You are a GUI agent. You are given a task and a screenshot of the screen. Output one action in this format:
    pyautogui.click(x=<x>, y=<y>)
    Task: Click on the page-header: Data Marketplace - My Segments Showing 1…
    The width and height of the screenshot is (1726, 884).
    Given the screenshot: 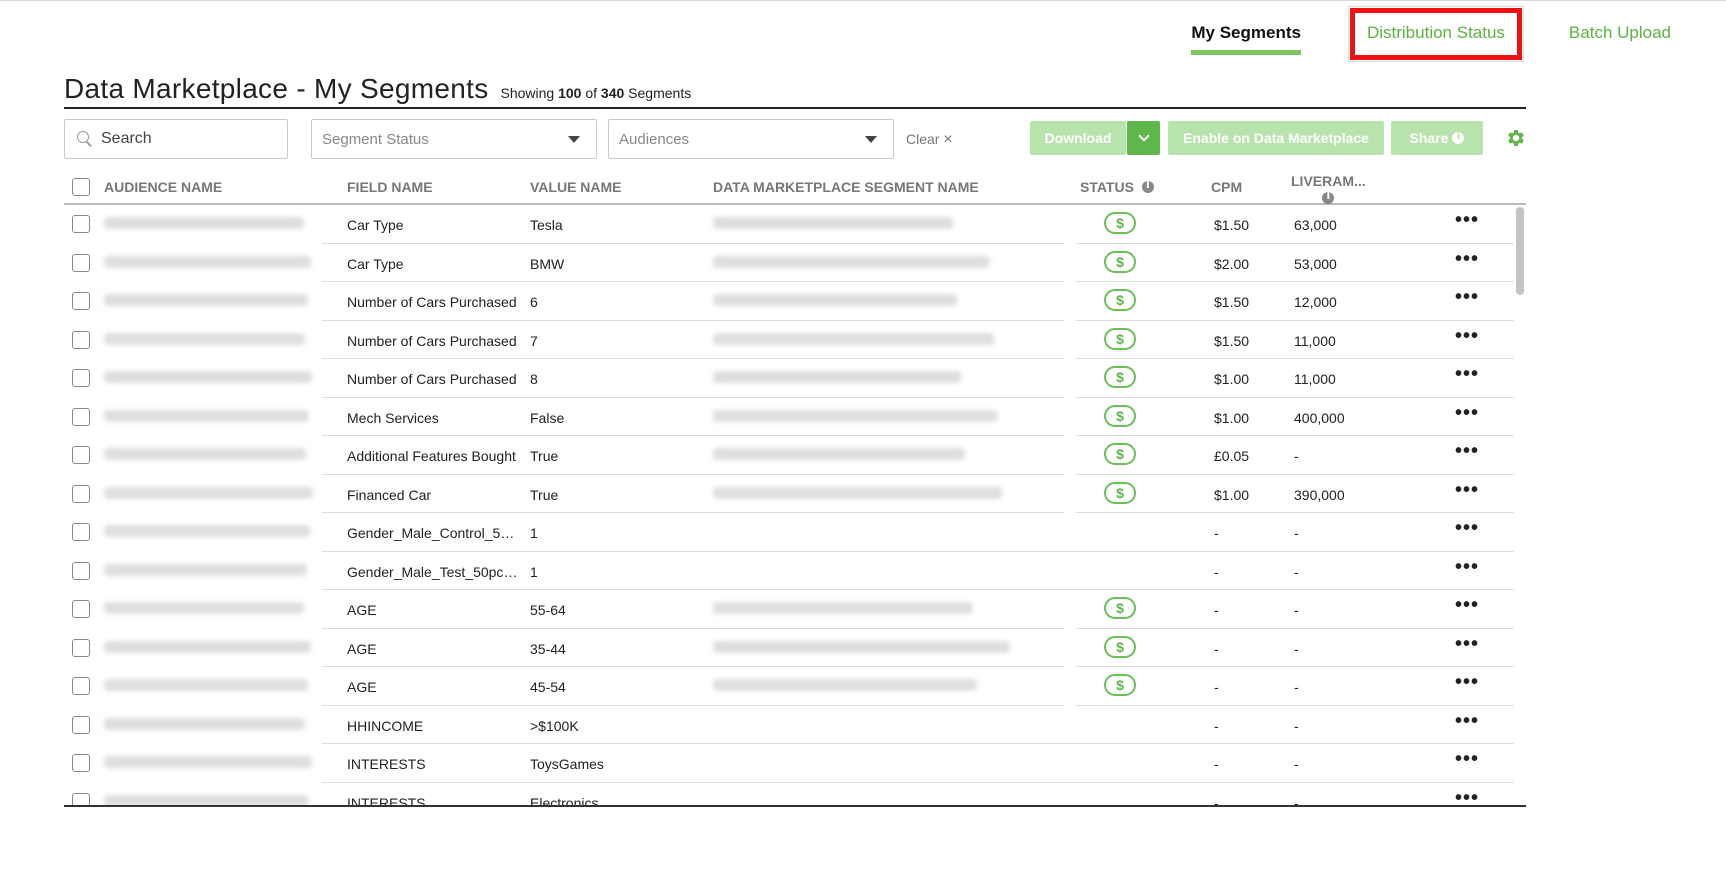 What is the action you would take?
    pyautogui.click(x=795, y=91)
    